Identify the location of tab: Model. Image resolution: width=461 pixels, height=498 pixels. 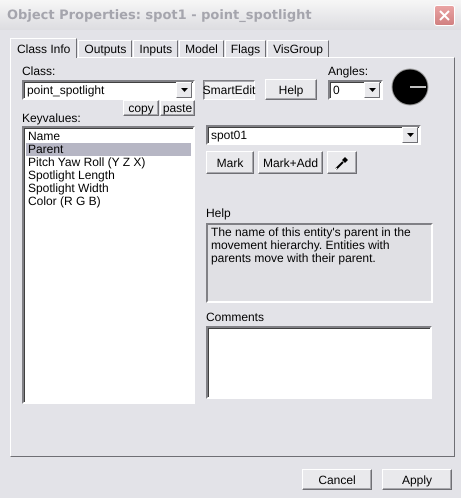
(201, 48).